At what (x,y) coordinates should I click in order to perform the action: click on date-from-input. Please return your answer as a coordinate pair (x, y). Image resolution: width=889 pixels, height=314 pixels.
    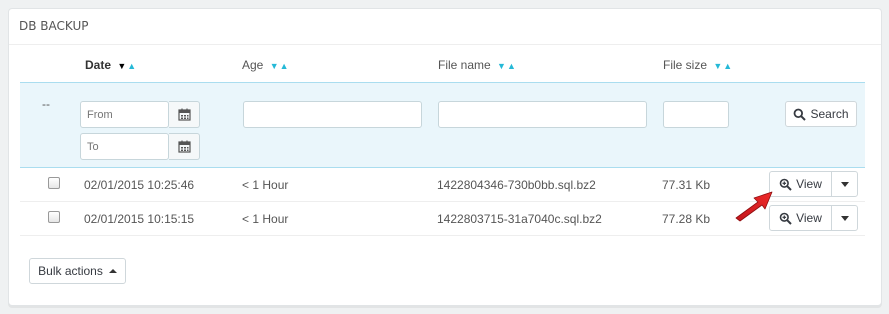
    Looking at the image, I should click on (124, 114).